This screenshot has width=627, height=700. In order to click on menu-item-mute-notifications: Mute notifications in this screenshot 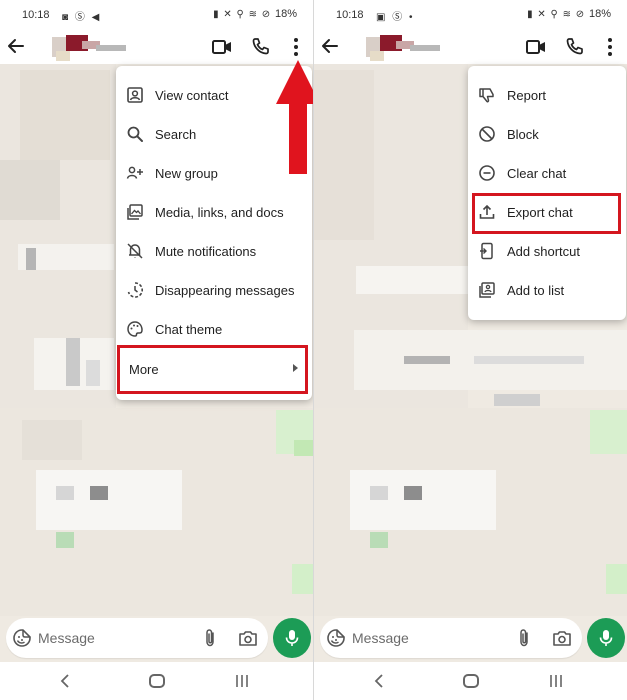, I will do `click(214, 251)`.